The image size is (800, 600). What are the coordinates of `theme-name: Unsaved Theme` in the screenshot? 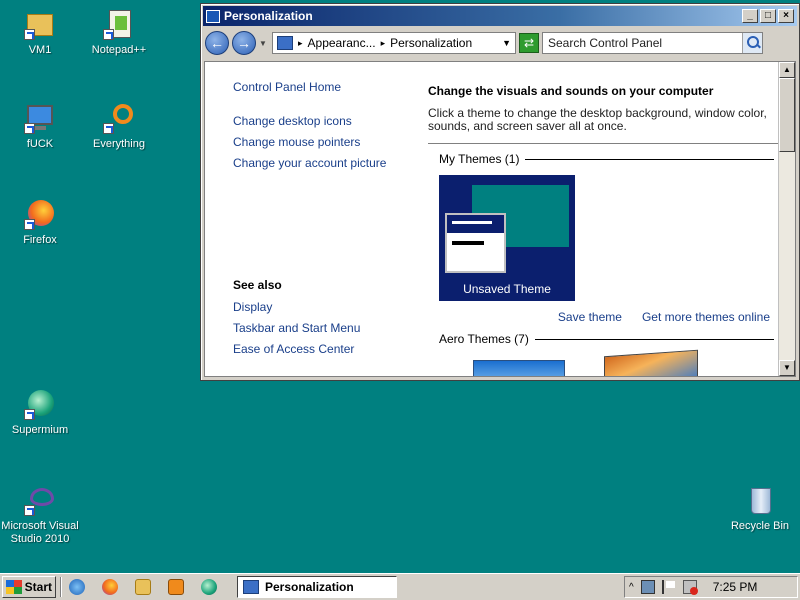 It's located at (507, 289).